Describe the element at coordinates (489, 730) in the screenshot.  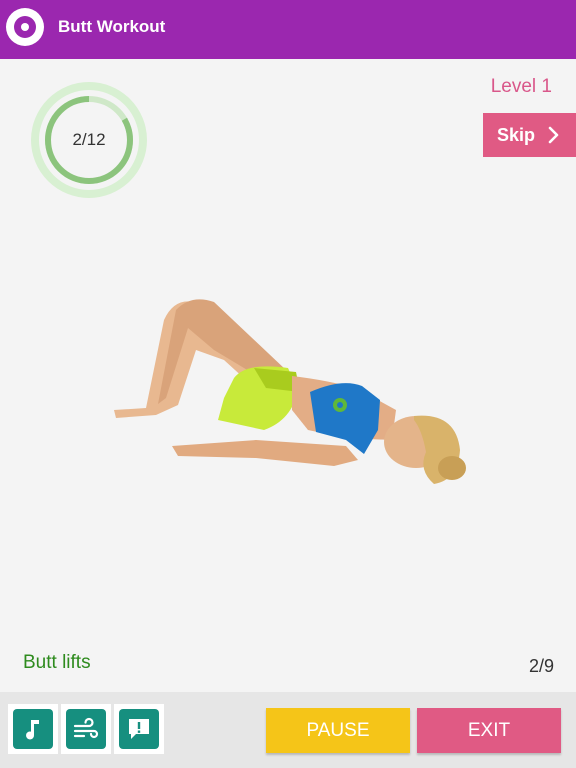
I see `exit-button: EXIT` at that location.